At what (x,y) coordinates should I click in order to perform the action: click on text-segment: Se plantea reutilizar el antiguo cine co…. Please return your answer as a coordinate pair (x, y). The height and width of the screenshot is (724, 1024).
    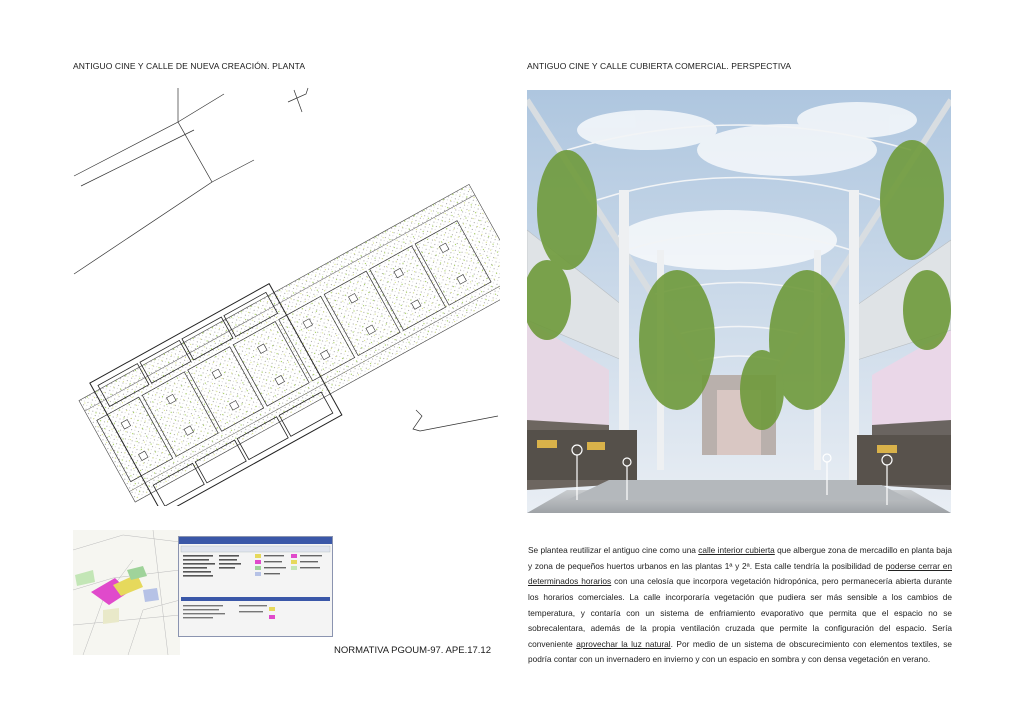
    Looking at the image, I should click on (613, 550).